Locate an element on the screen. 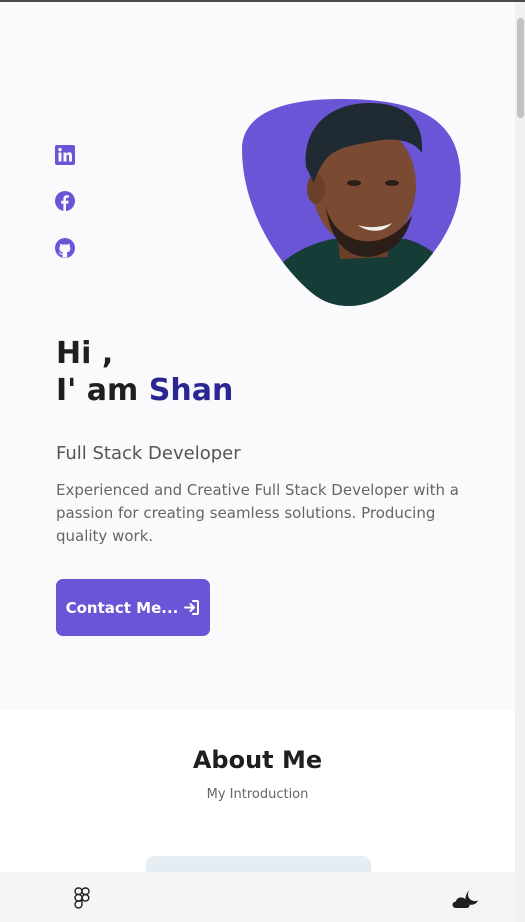 The height and width of the screenshot is (922, 525). github-icon is located at coordinates (65, 248).